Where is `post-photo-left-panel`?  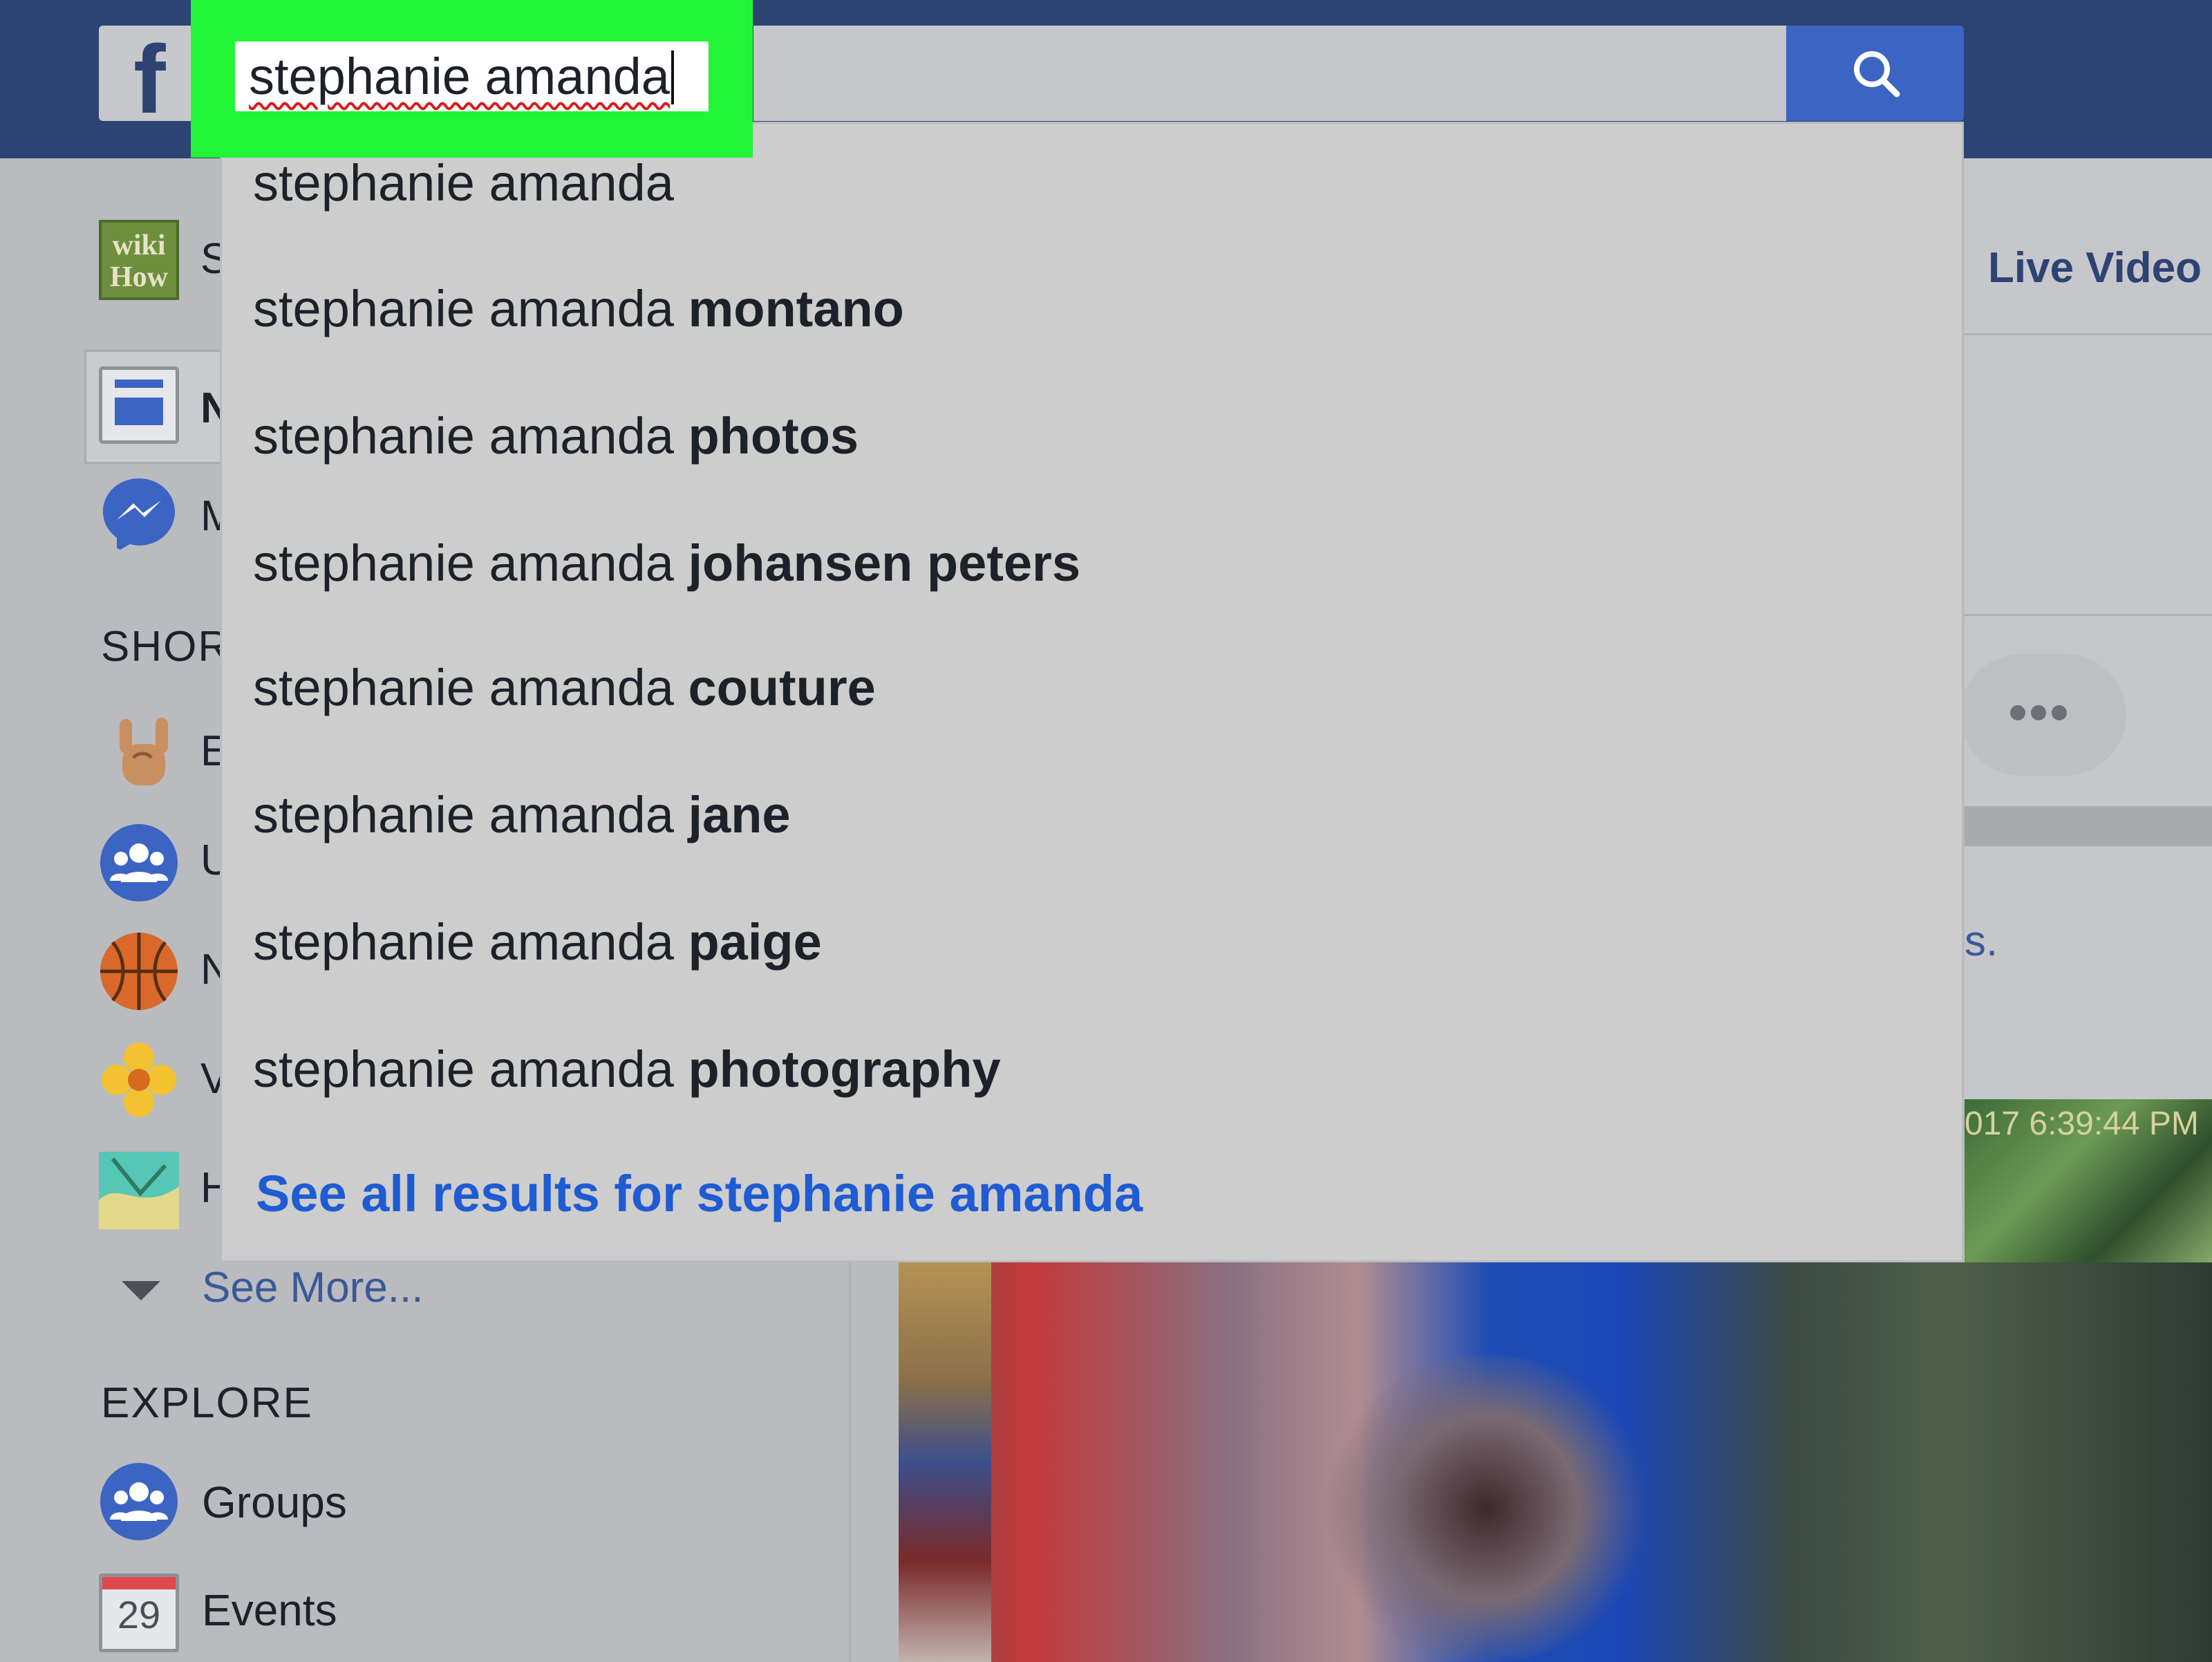
post-photo-left-panel is located at coordinates (945, 1462).